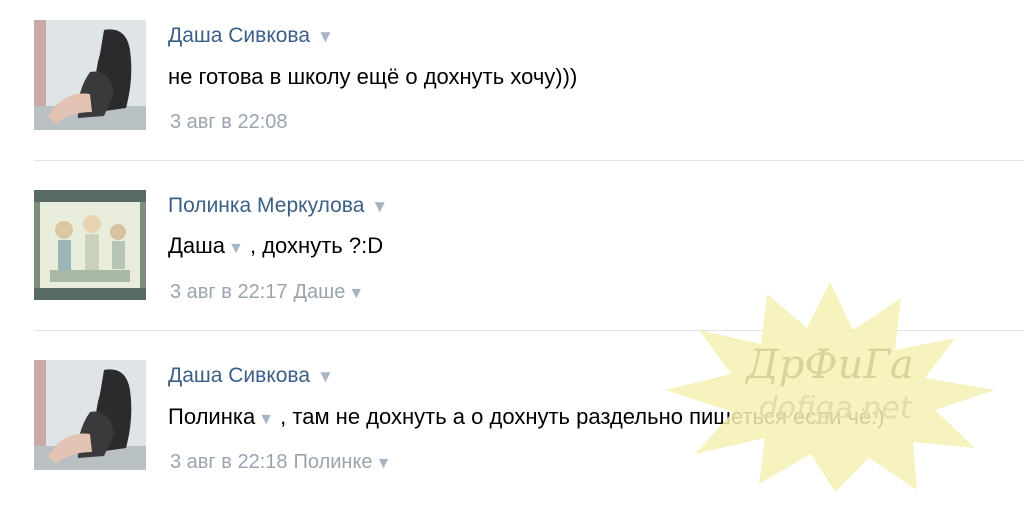 The width and height of the screenshot is (1024, 516). I want to click on comment-time: 3 авг в 22:17, so click(229, 292).